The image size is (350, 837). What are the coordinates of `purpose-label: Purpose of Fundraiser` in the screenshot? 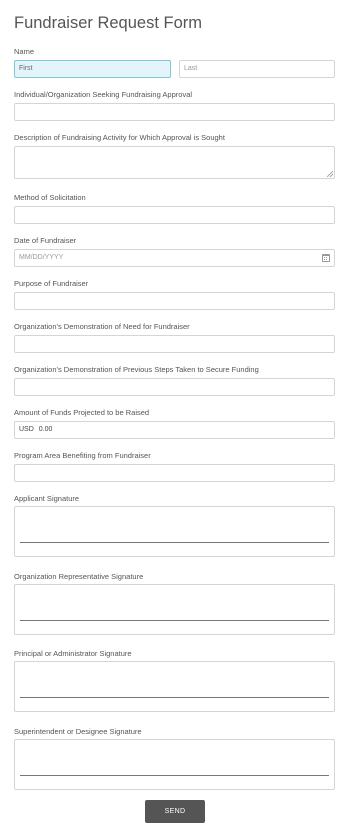 It's located at (51, 283).